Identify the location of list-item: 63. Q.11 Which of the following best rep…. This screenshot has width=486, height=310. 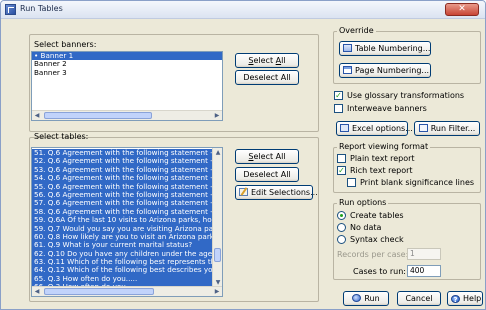
(122, 262).